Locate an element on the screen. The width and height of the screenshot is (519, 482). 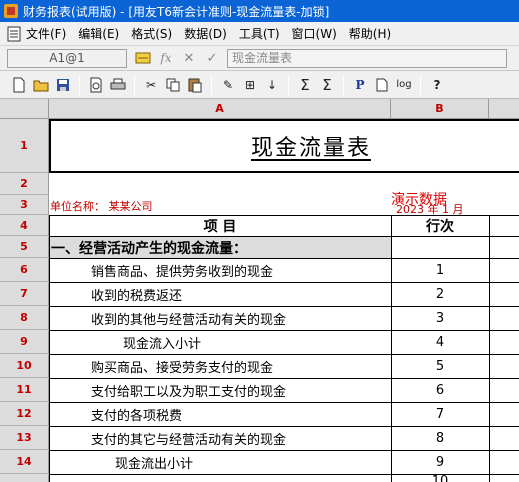
select-all-corner is located at coordinates (24, 109).